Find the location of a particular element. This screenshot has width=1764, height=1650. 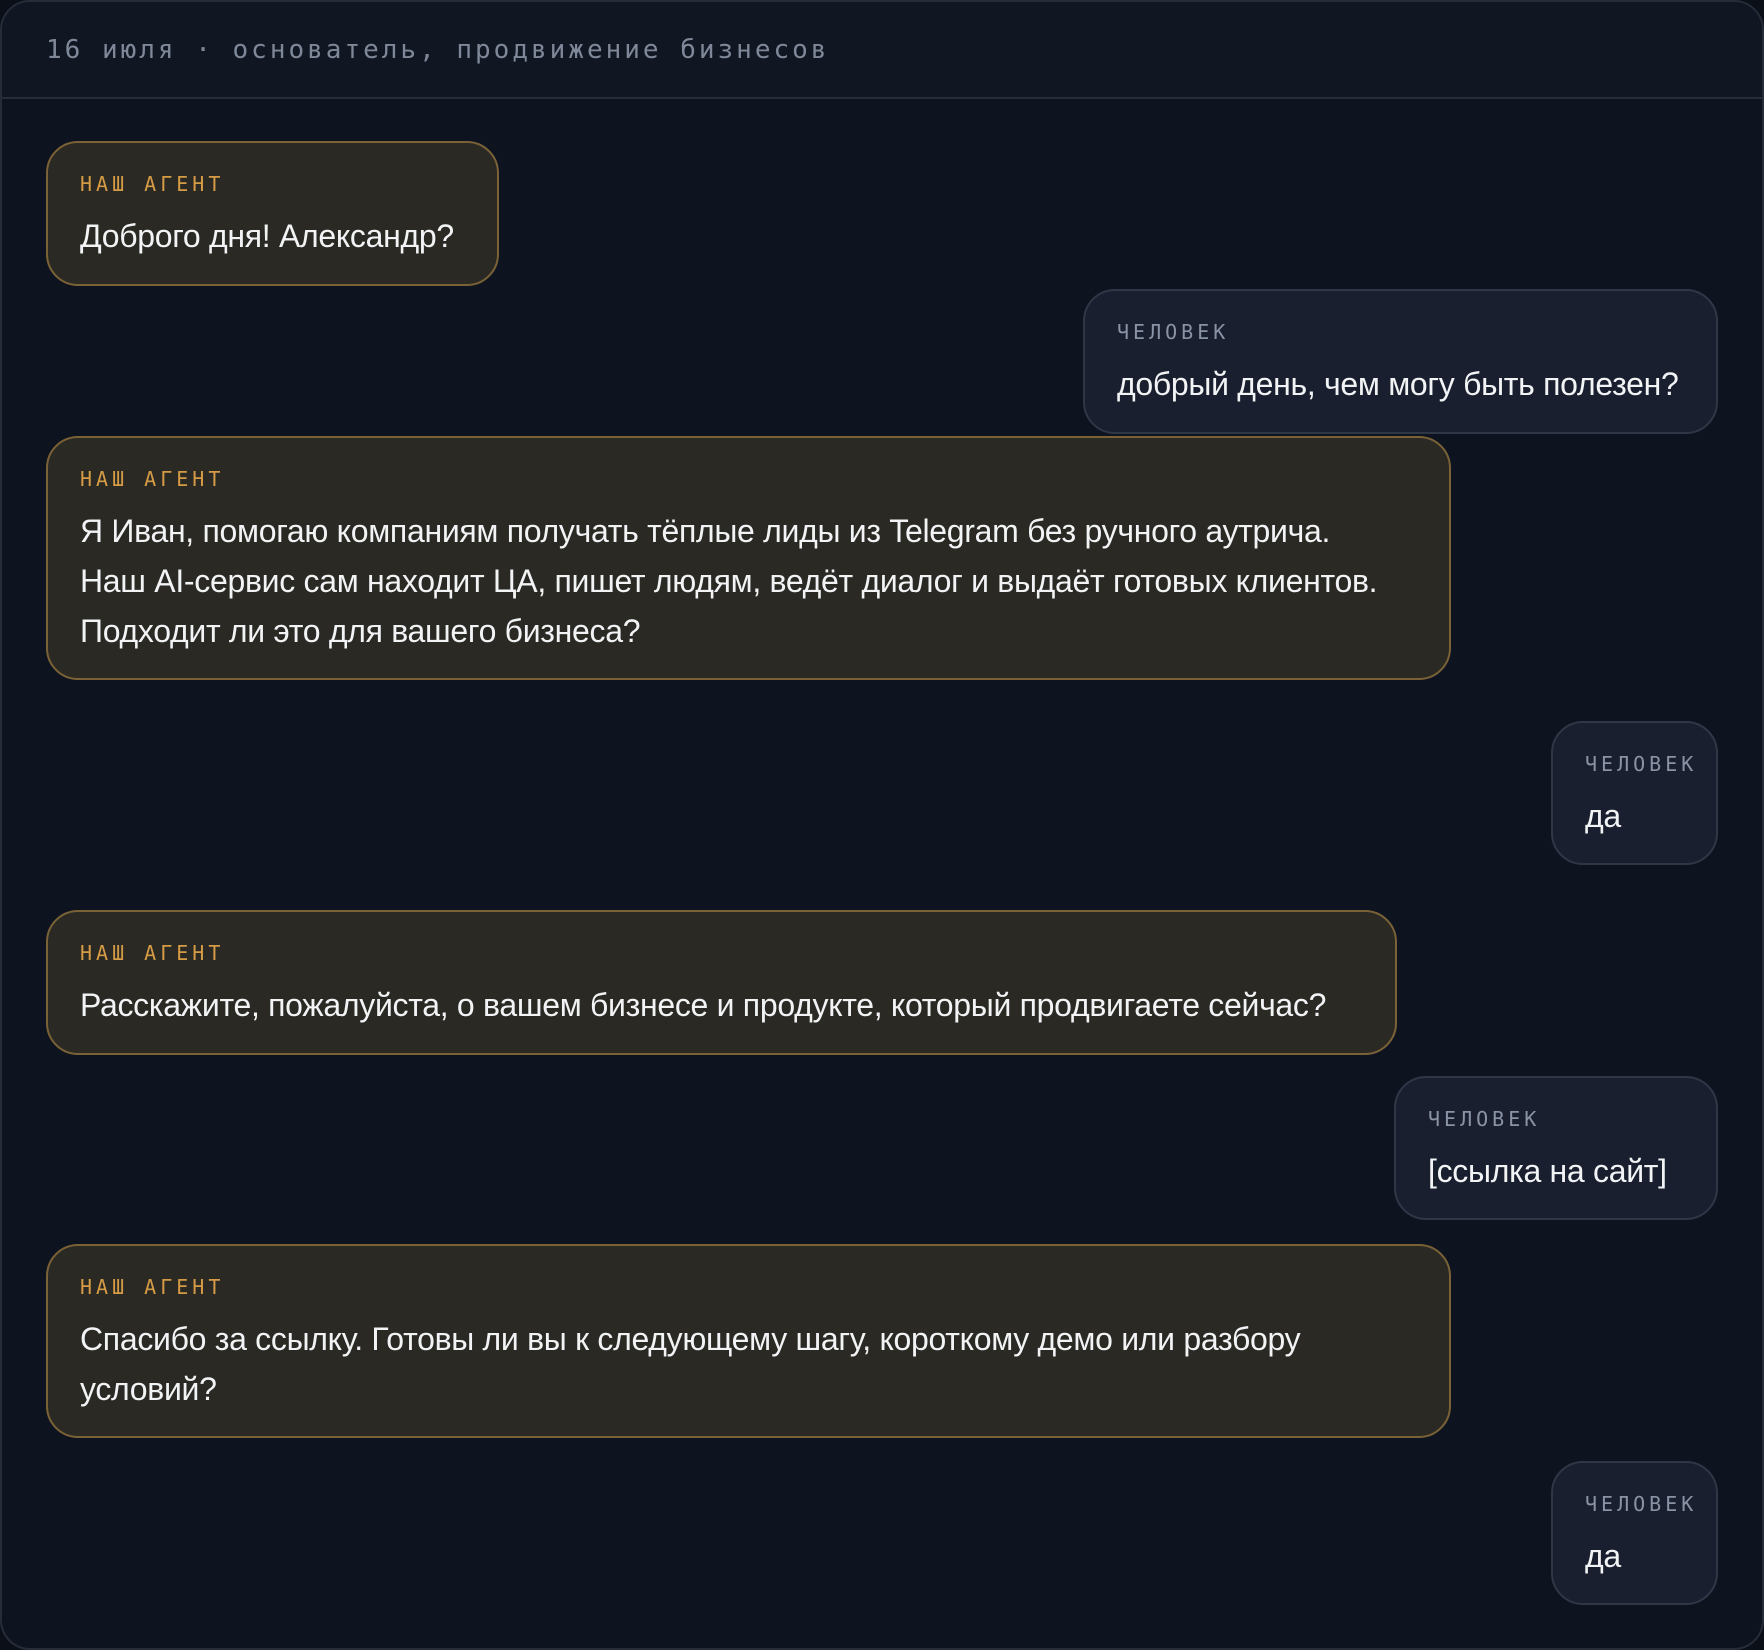

human-message: ЧЕЛОВЕК [ссылка на сайт] is located at coordinates (1556, 1148).